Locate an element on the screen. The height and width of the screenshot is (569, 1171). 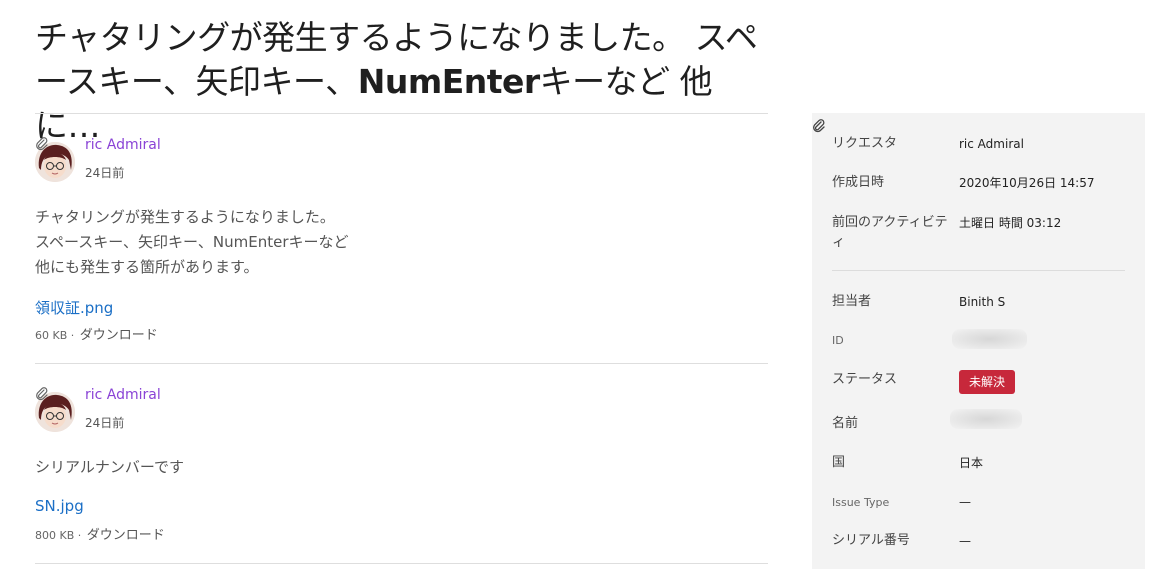
title-divider is located at coordinates (401, 113).